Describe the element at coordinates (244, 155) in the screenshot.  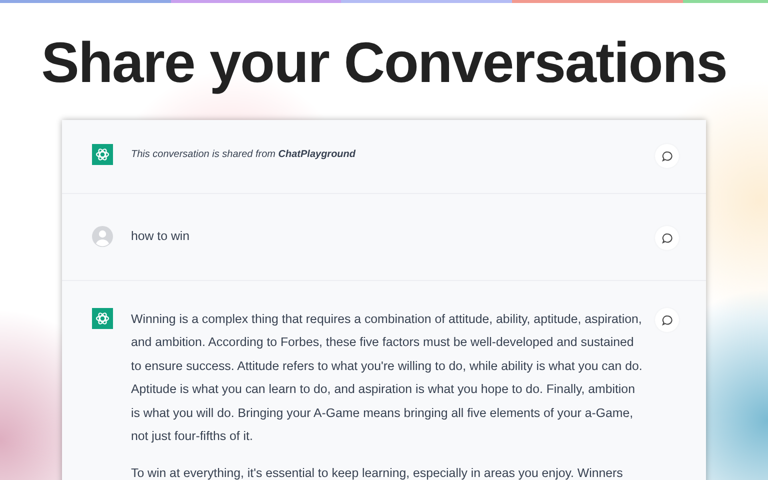
I see `shared-notice: This conversation is shared from ChatPlayground` at that location.